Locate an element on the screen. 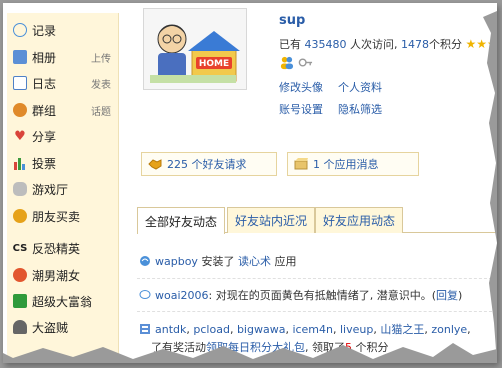 This screenshot has width=502, height=368. feed-text: 应用 is located at coordinates (285, 261).